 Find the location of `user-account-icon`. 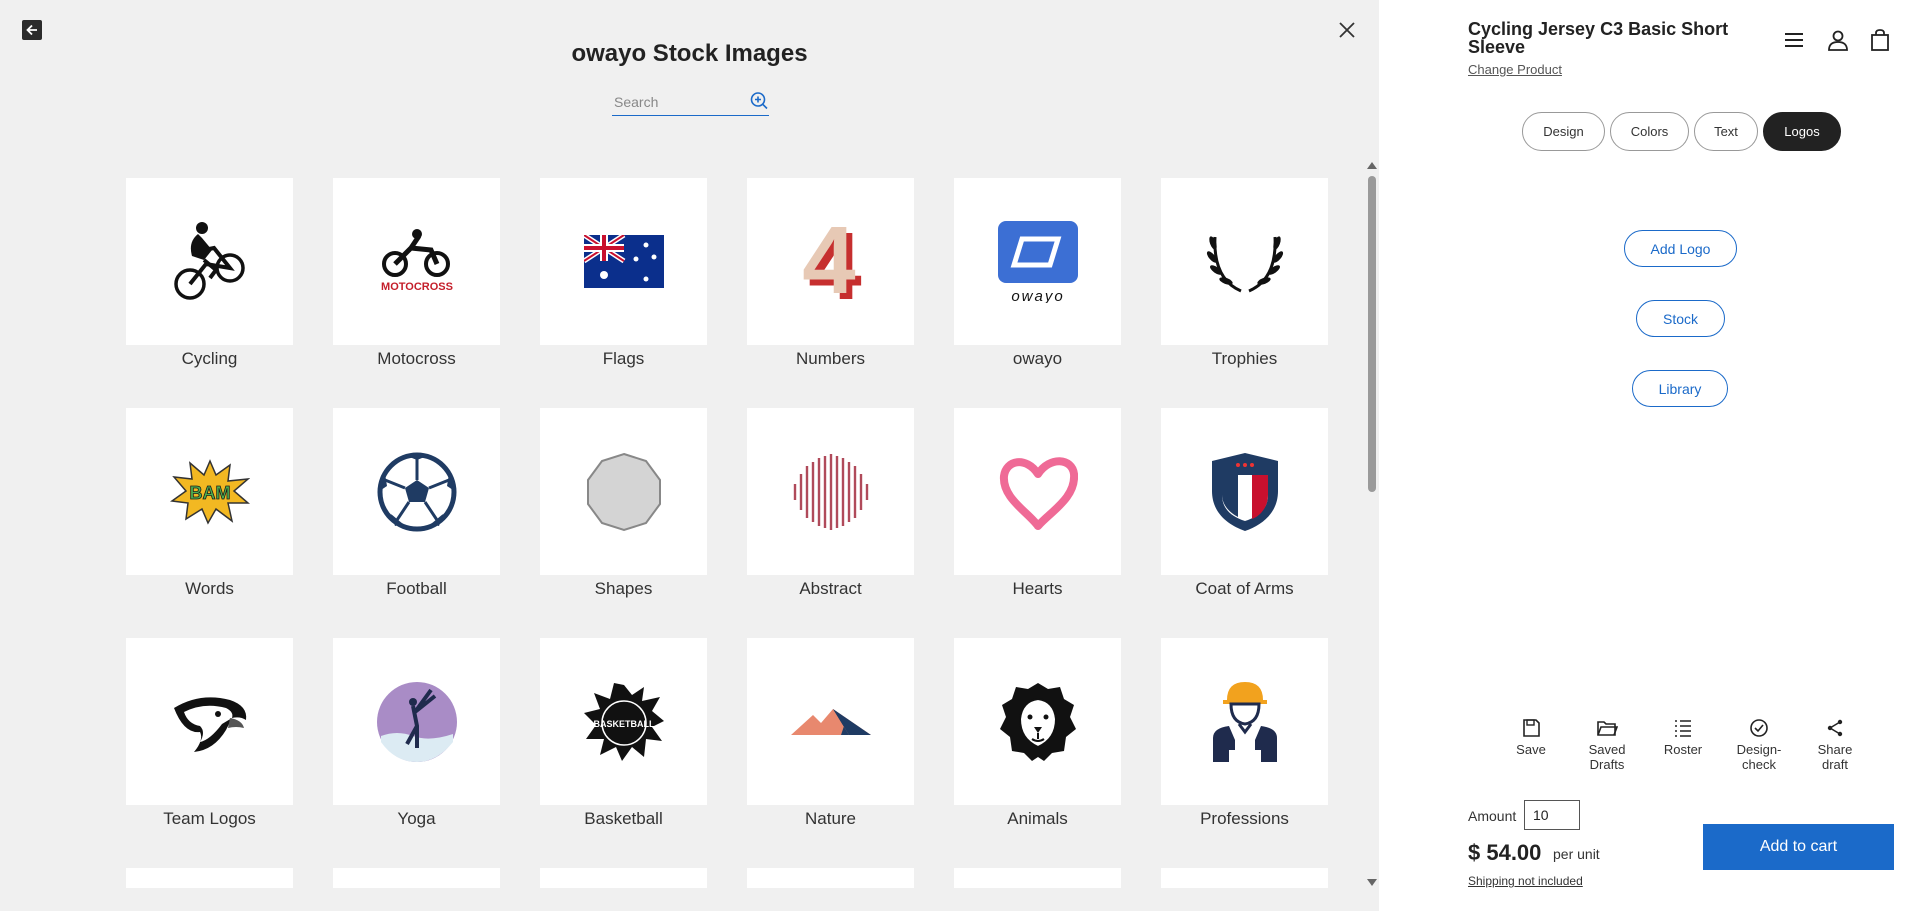

user-account-icon is located at coordinates (1838, 40).